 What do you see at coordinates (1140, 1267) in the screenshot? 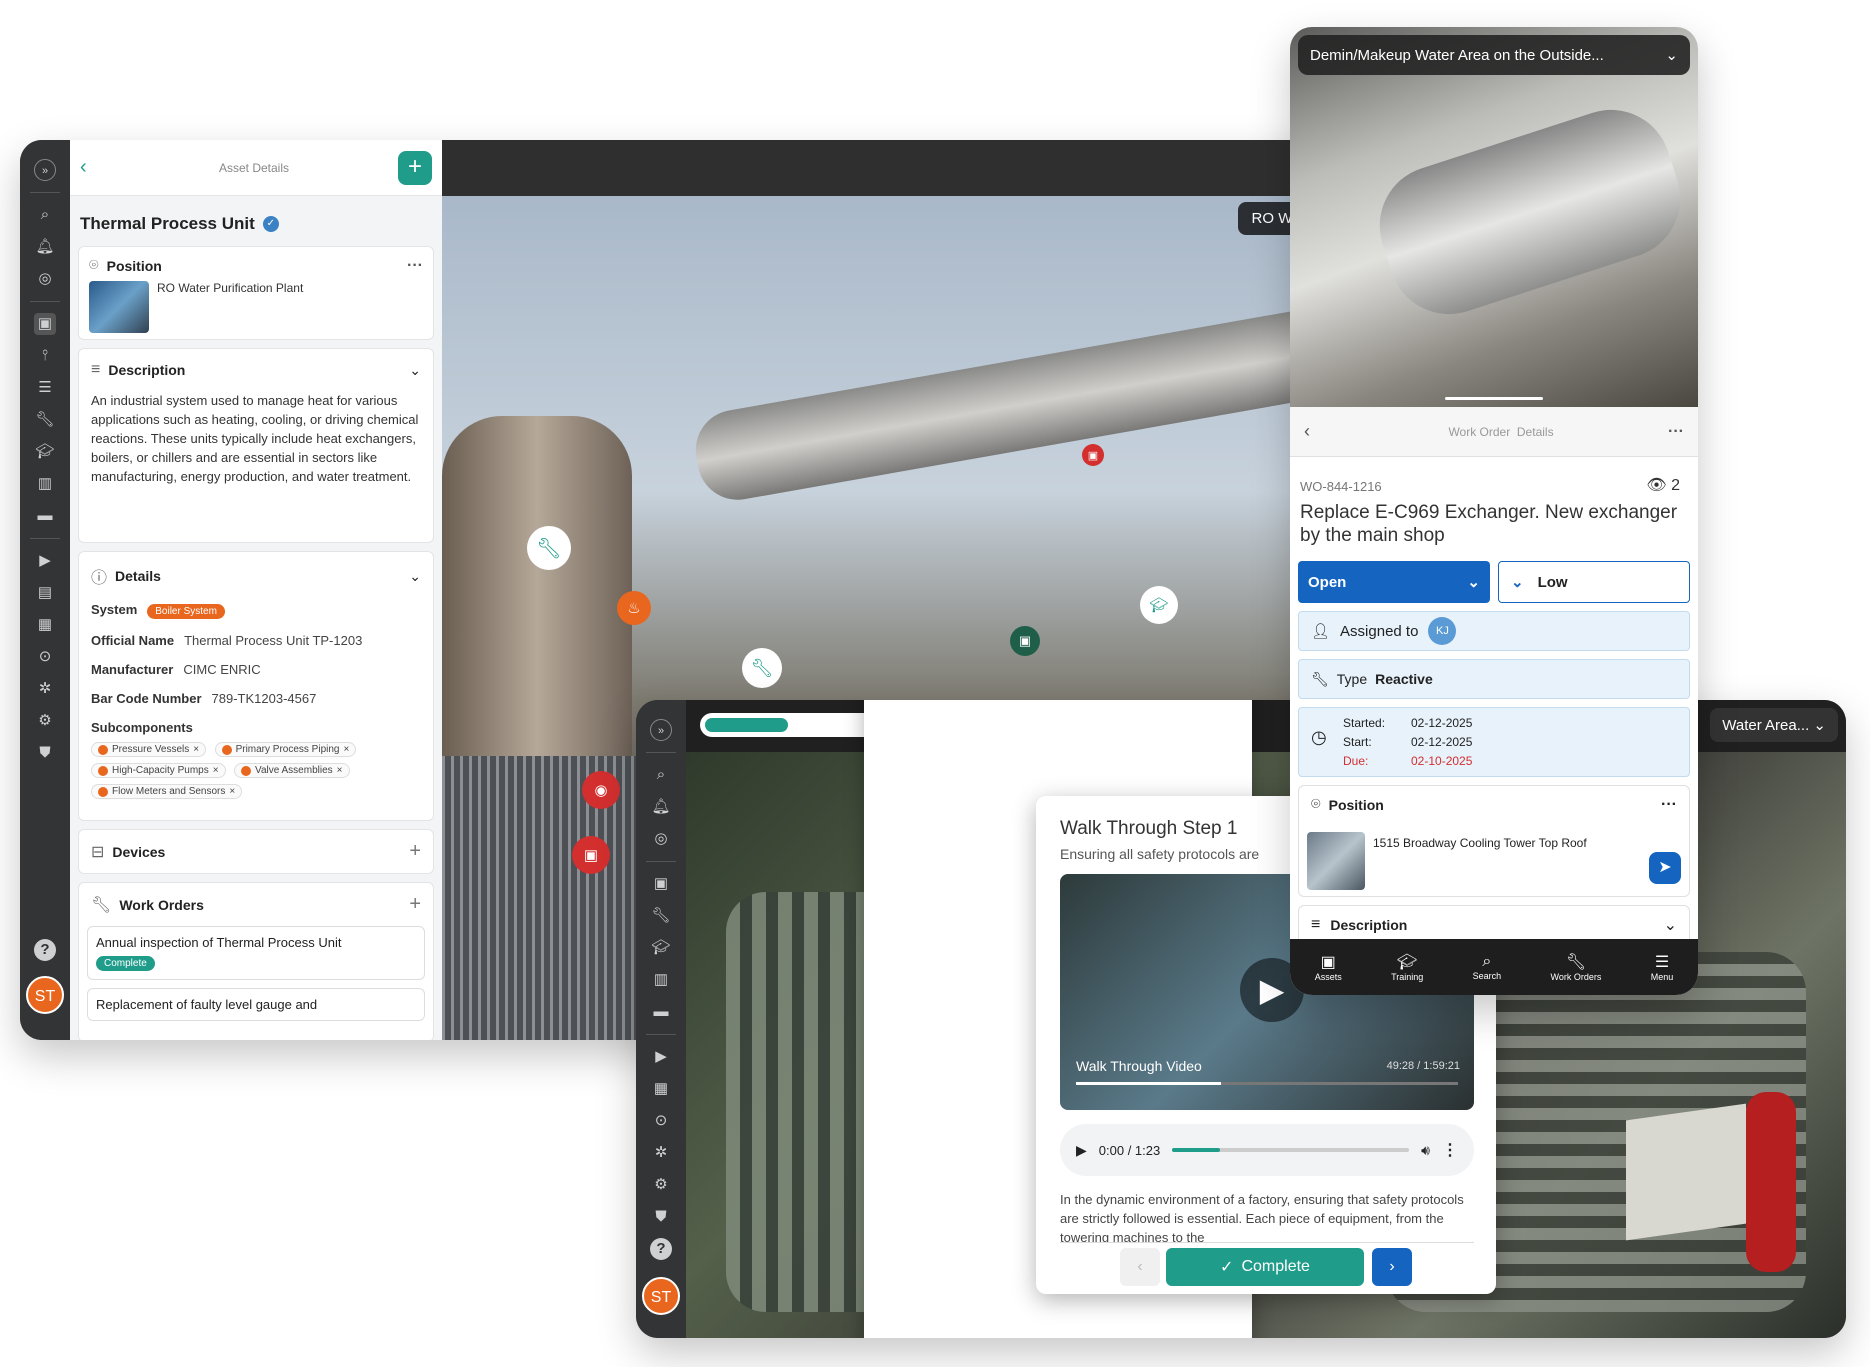
I see `prev-button: ‹` at bounding box center [1140, 1267].